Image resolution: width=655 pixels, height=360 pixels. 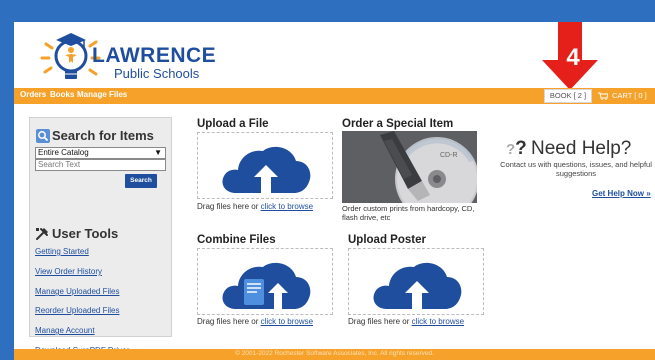 I want to click on search-input: Search Text, so click(x=100, y=165).